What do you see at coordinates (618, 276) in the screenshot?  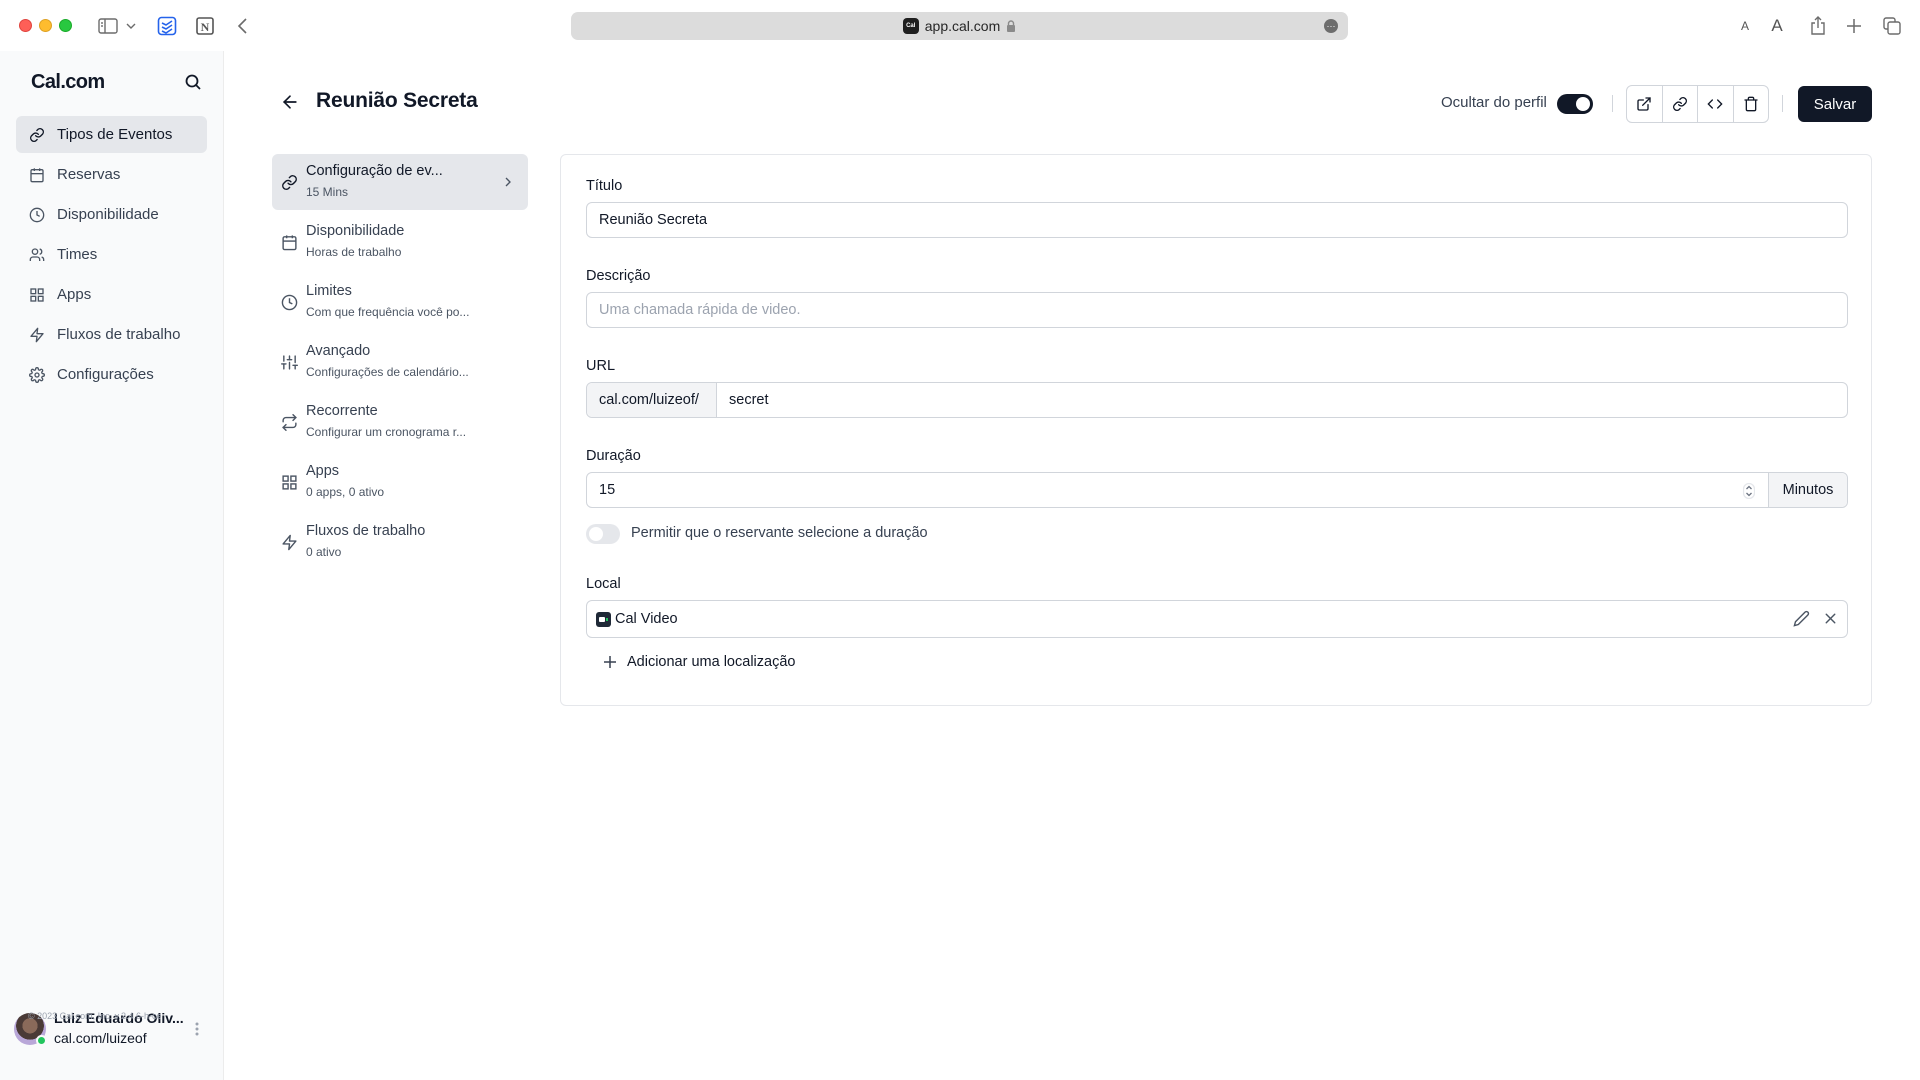 I see `description-label: Descrição` at bounding box center [618, 276].